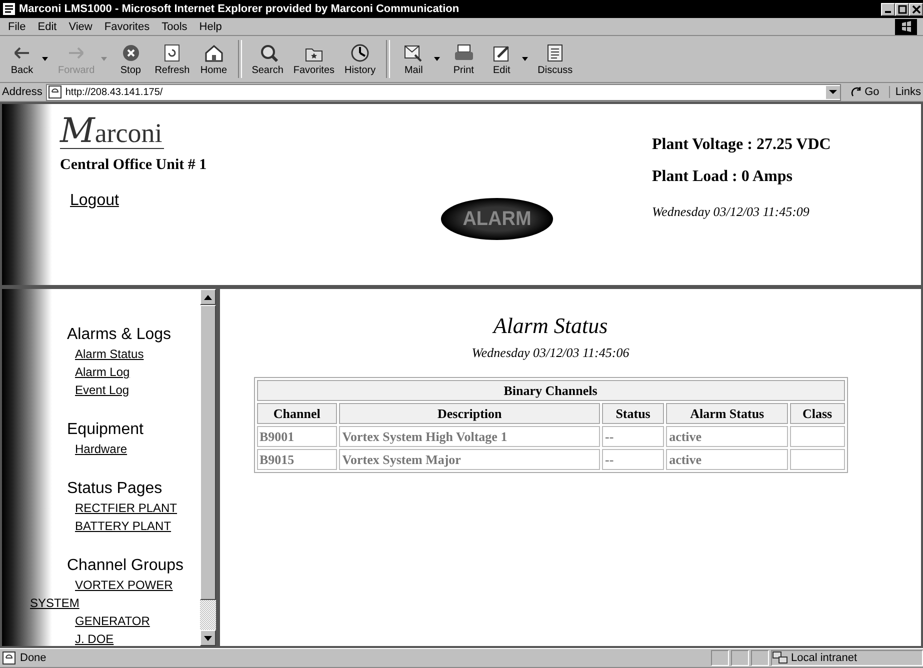 Image resolution: width=923 pixels, height=668 pixels. What do you see at coordinates (469, 413) in the screenshot?
I see `column-header: Description` at bounding box center [469, 413].